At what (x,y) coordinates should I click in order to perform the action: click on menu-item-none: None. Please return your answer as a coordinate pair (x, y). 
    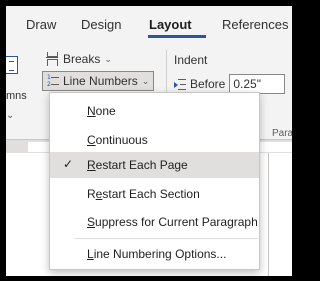
    Looking at the image, I should click on (154, 111).